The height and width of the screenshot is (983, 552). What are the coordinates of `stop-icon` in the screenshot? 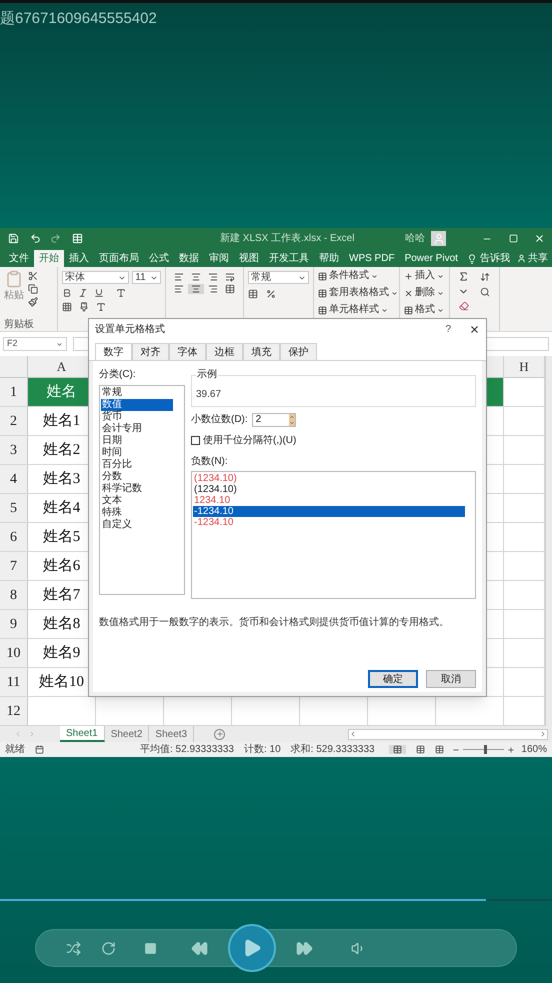 It's located at (150, 948).